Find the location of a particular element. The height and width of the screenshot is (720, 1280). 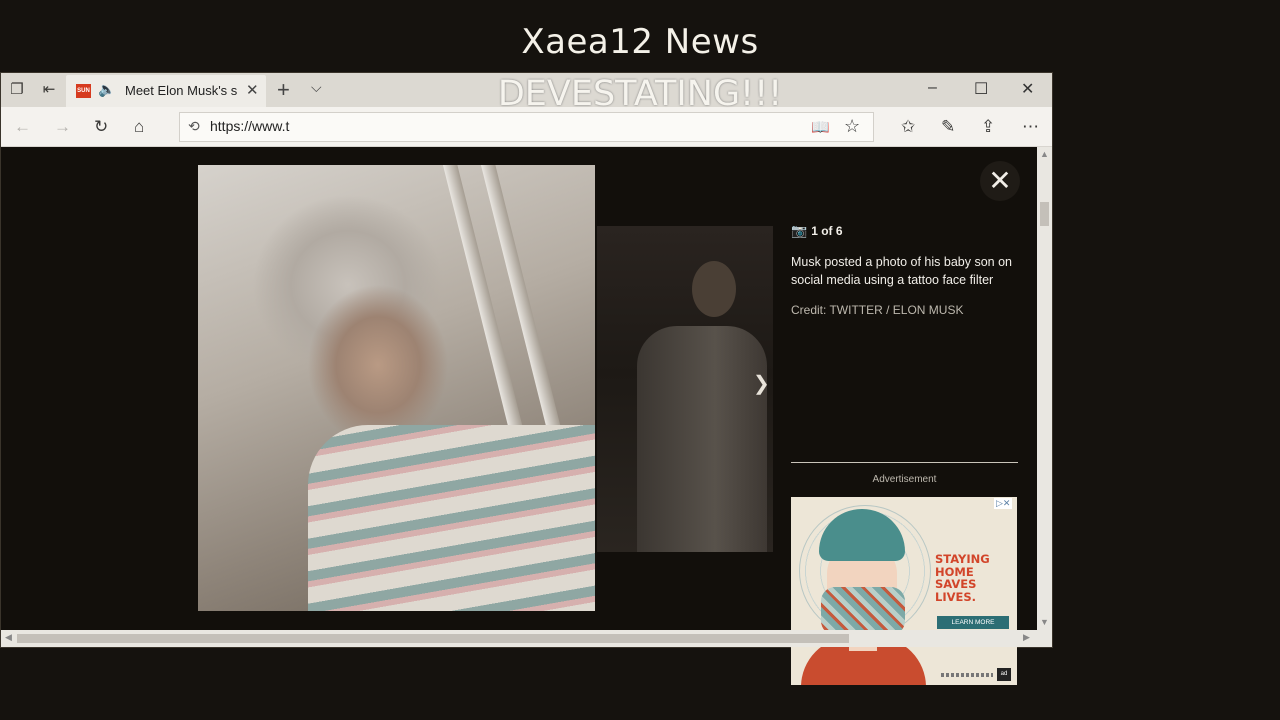

divider is located at coordinates (904, 462).